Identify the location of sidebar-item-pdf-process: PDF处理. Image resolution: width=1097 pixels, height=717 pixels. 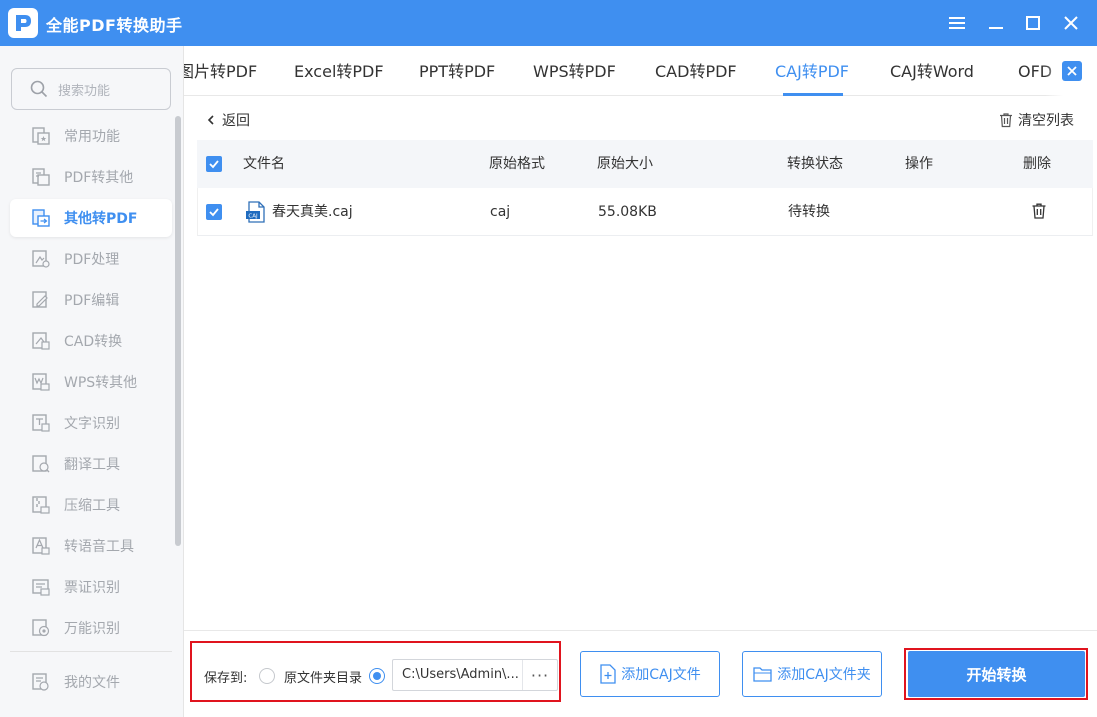
(91, 259).